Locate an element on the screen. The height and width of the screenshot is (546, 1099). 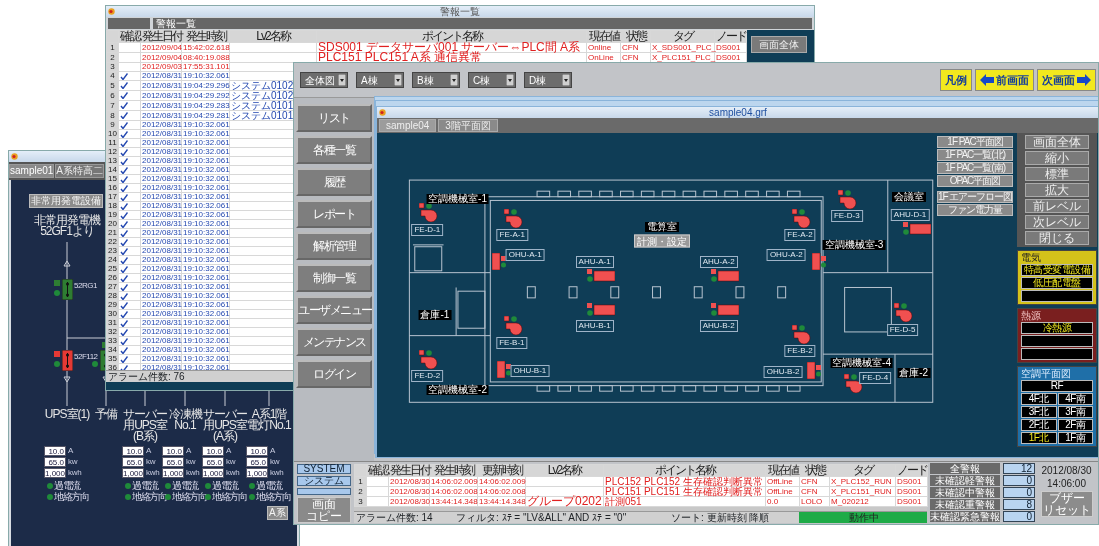
panel-button: 低圧配電盤 is located at coordinates (1057, 283).